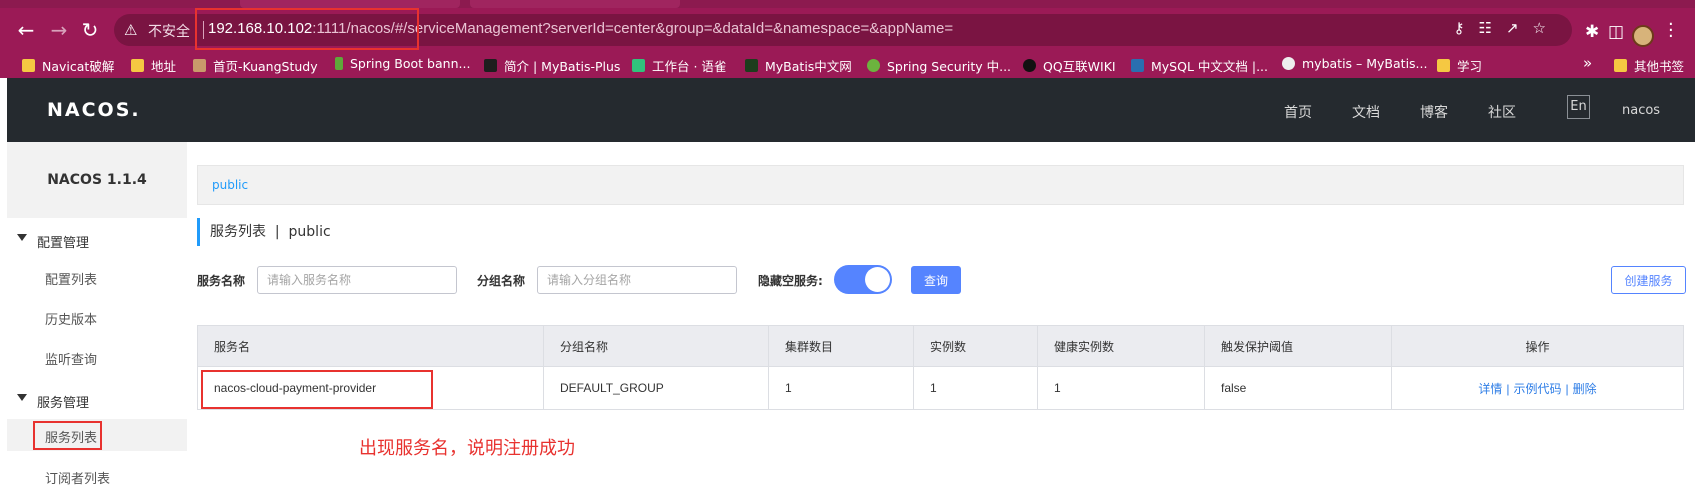 The image size is (1695, 492). What do you see at coordinates (975, 388) in the screenshot?
I see `instances-cell: 1` at bounding box center [975, 388].